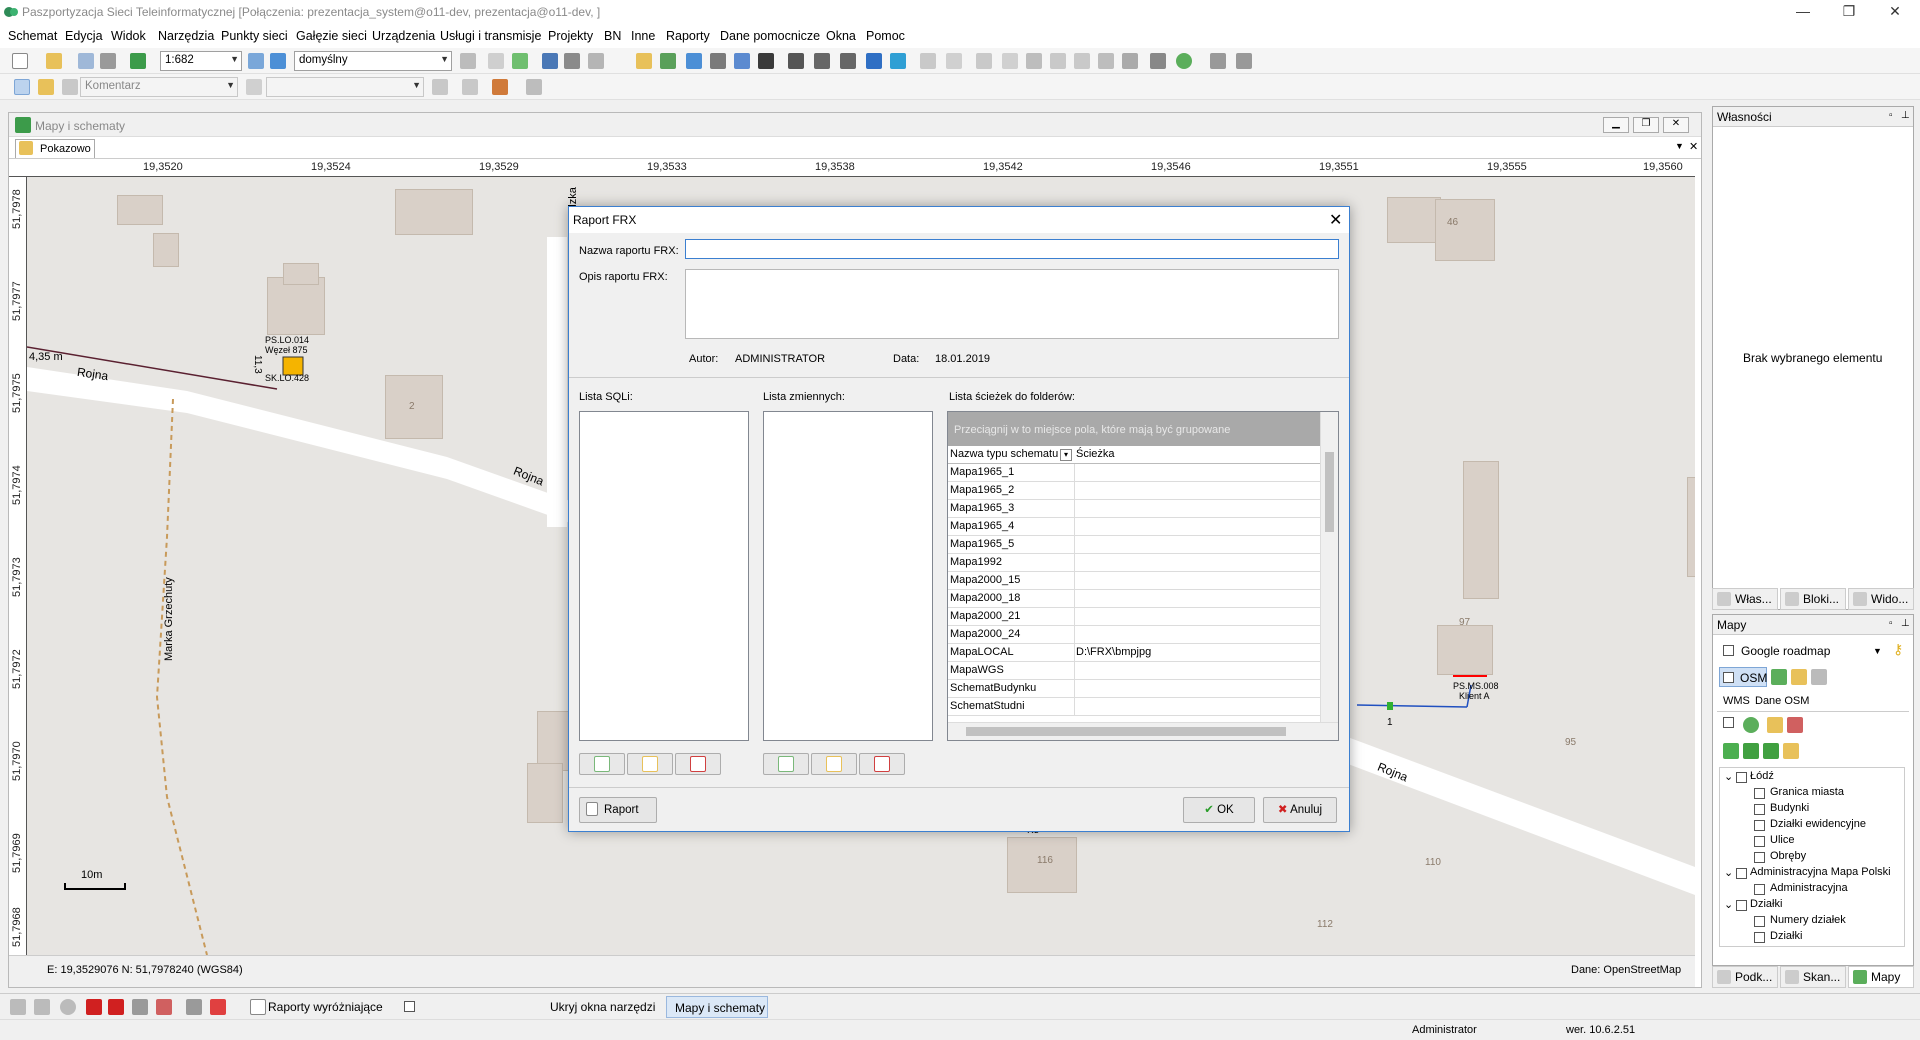  I want to click on menu-okna: Okna, so click(841, 36).